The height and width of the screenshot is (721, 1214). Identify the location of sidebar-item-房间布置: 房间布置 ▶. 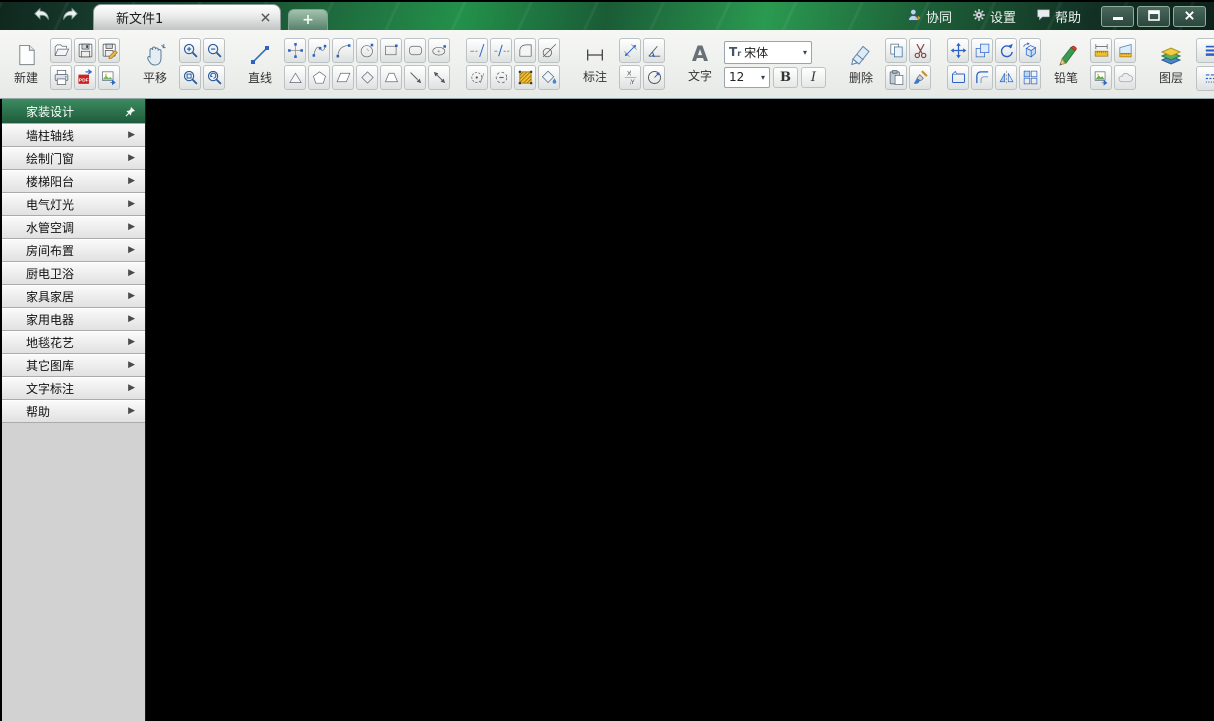
(73, 250).